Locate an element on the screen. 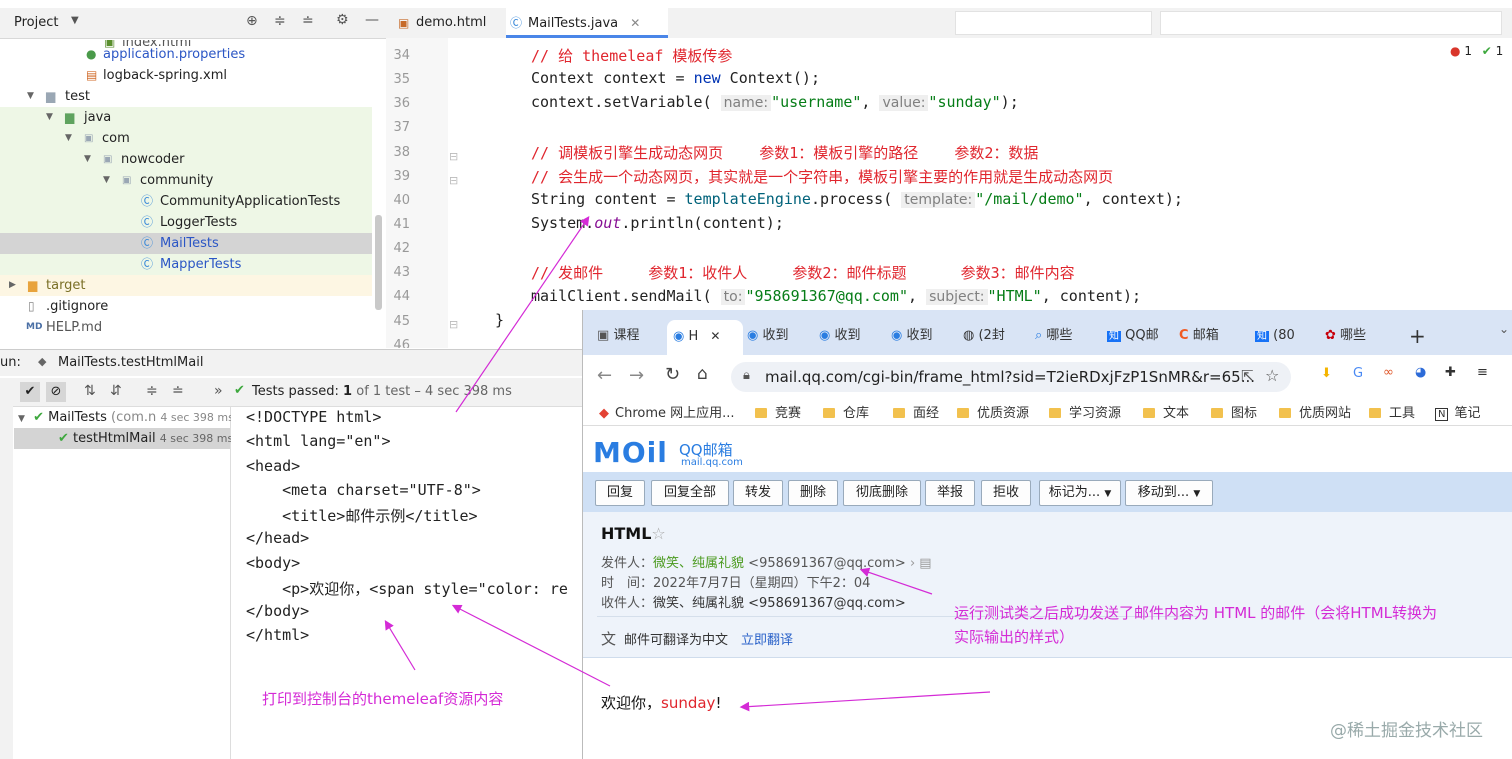 This screenshot has width=1512, height=759. arrow-to-mail-header is located at coordinates (896, 581).